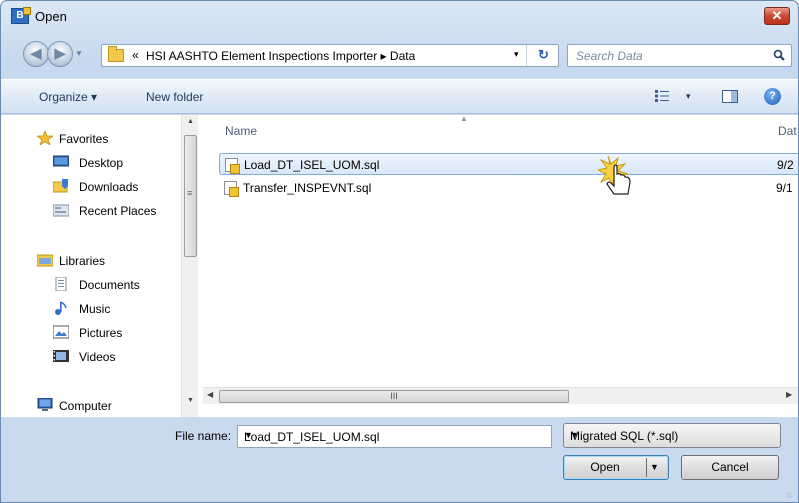 This screenshot has width=799, height=503. What do you see at coordinates (61, 162) in the screenshot?
I see `desktop-icon` at bounding box center [61, 162].